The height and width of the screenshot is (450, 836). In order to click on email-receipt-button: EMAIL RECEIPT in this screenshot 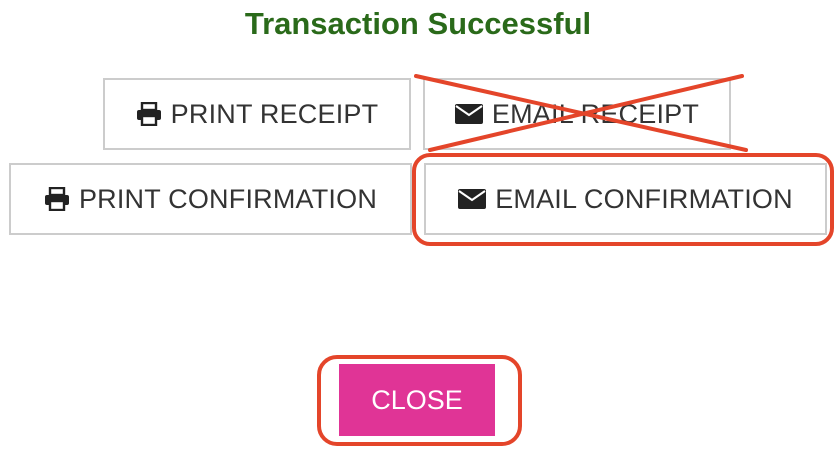, I will do `click(577, 114)`.